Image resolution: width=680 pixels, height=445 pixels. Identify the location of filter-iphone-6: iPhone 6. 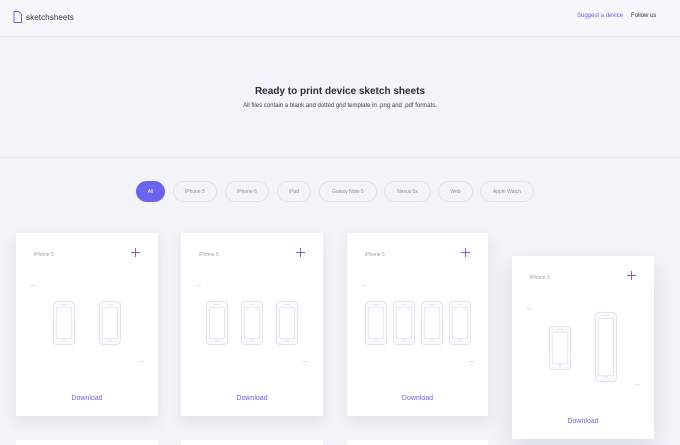
(247, 191).